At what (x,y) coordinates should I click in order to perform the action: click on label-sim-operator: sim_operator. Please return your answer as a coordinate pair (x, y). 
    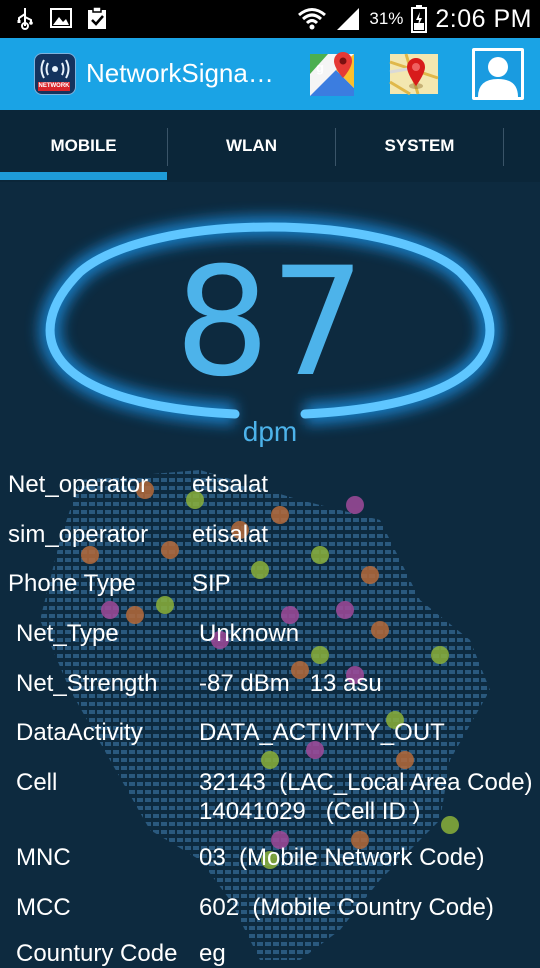
    Looking at the image, I should click on (78, 534).